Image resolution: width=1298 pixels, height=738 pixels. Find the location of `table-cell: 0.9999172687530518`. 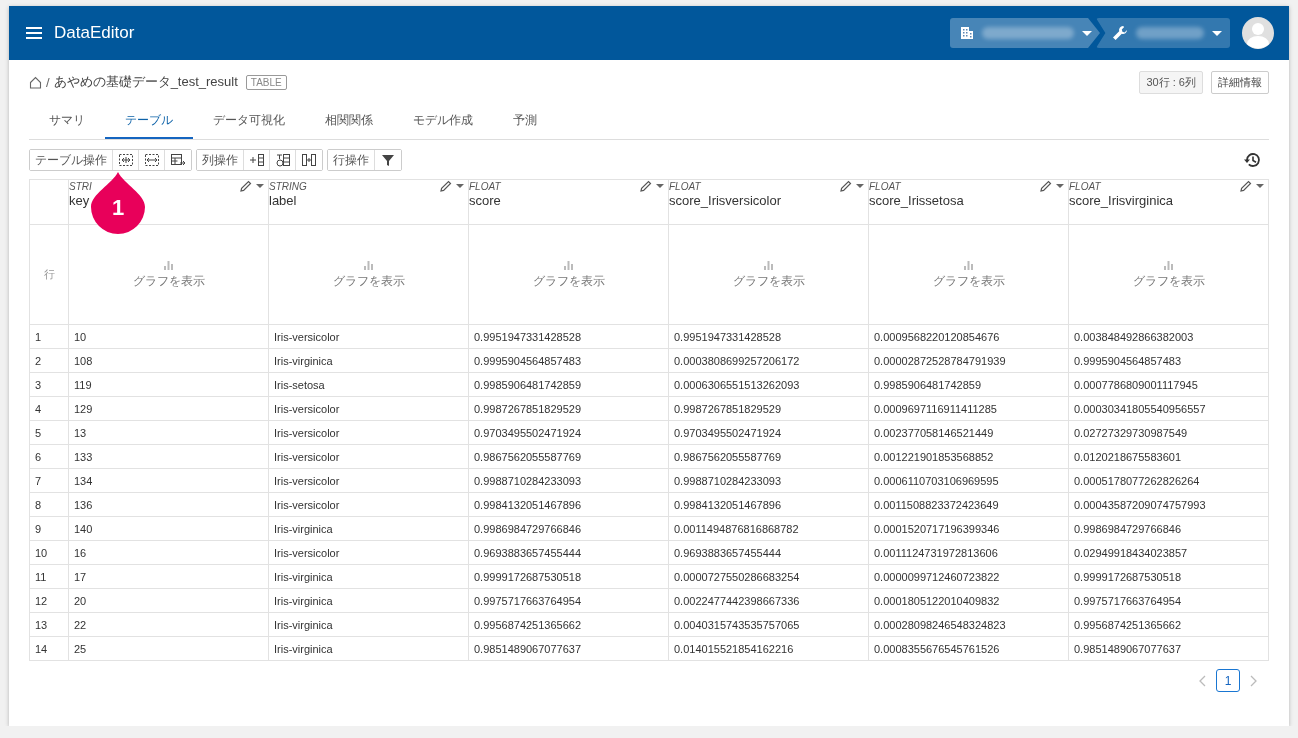

table-cell: 0.9999172687530518 is located at coordinates (568, 576).